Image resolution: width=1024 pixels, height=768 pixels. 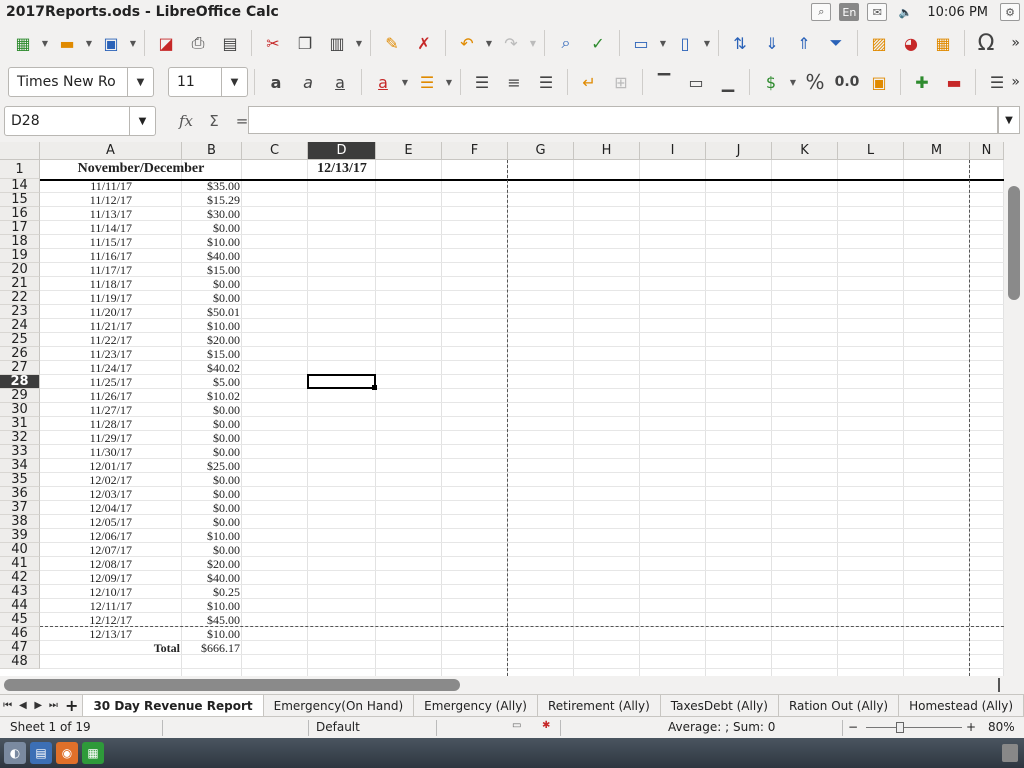 I want to click on font-name-box: Times New Ro ▼, so click(x=81, y=82).